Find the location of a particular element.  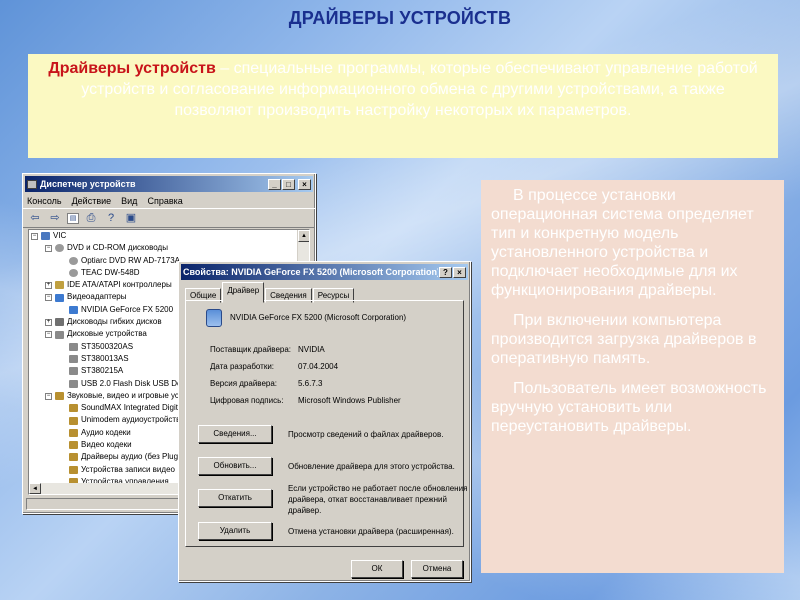

ide-icon is located at coordinates (59, 285).